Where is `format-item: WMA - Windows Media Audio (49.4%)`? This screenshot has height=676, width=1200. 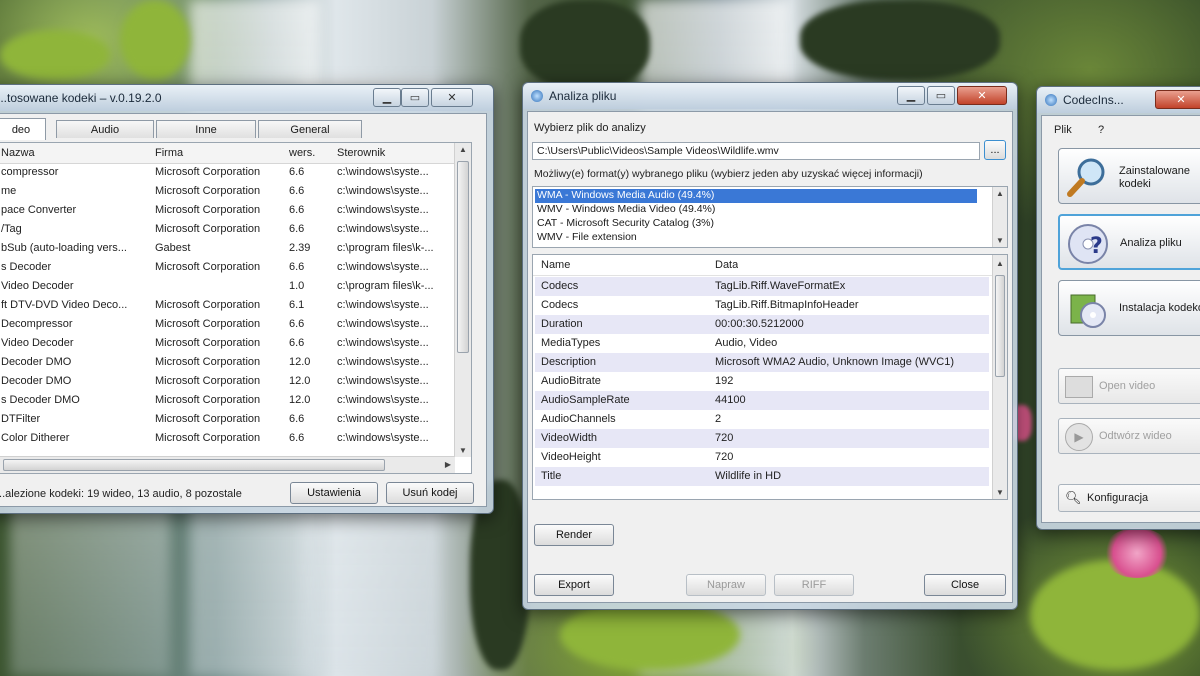
format-item: WMA - Windows Media Audio (49.4%) is located at coordinates (756, 196).